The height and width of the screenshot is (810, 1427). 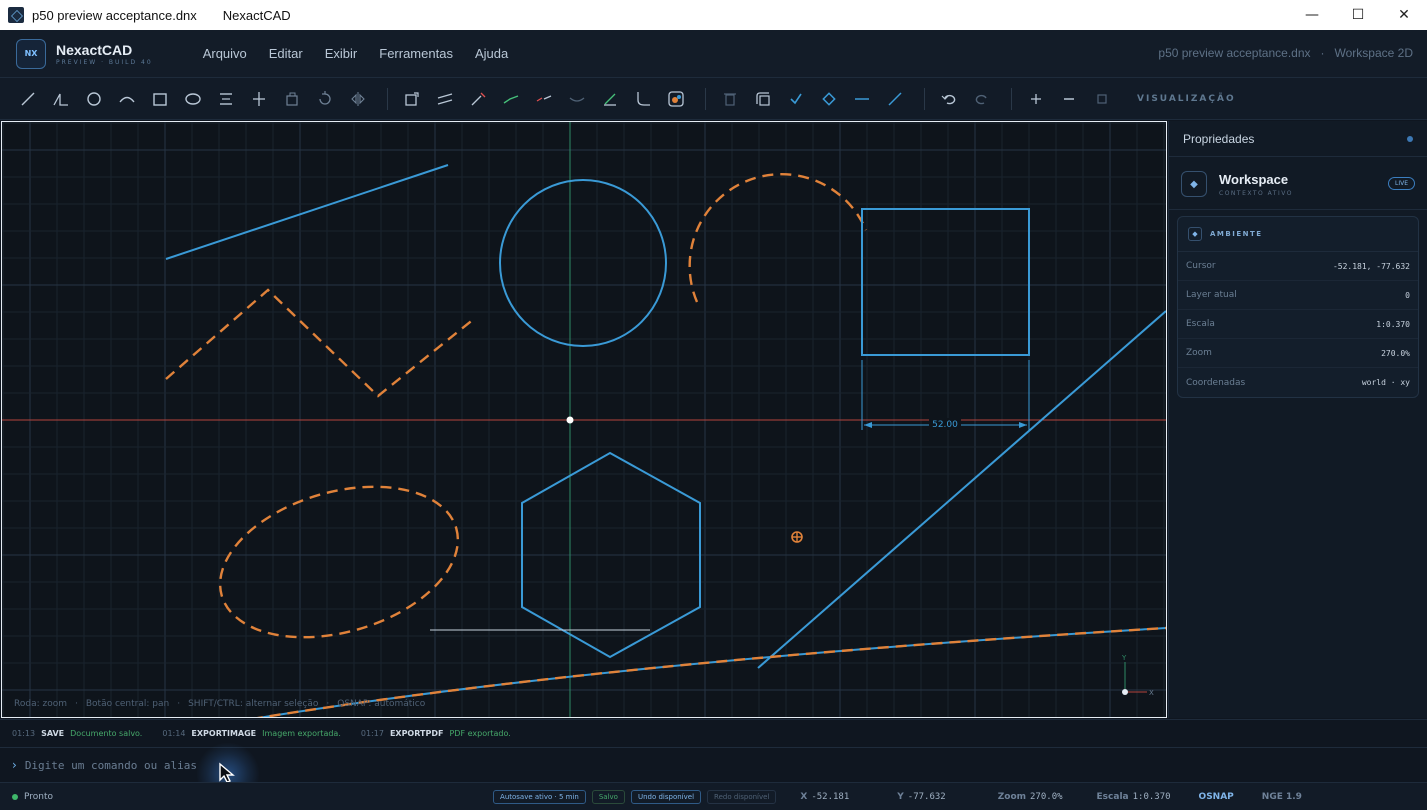 What do you see at coordinates (544, 99) in the screenshot?
I see `break-tool` at bounding box center [544, 99].